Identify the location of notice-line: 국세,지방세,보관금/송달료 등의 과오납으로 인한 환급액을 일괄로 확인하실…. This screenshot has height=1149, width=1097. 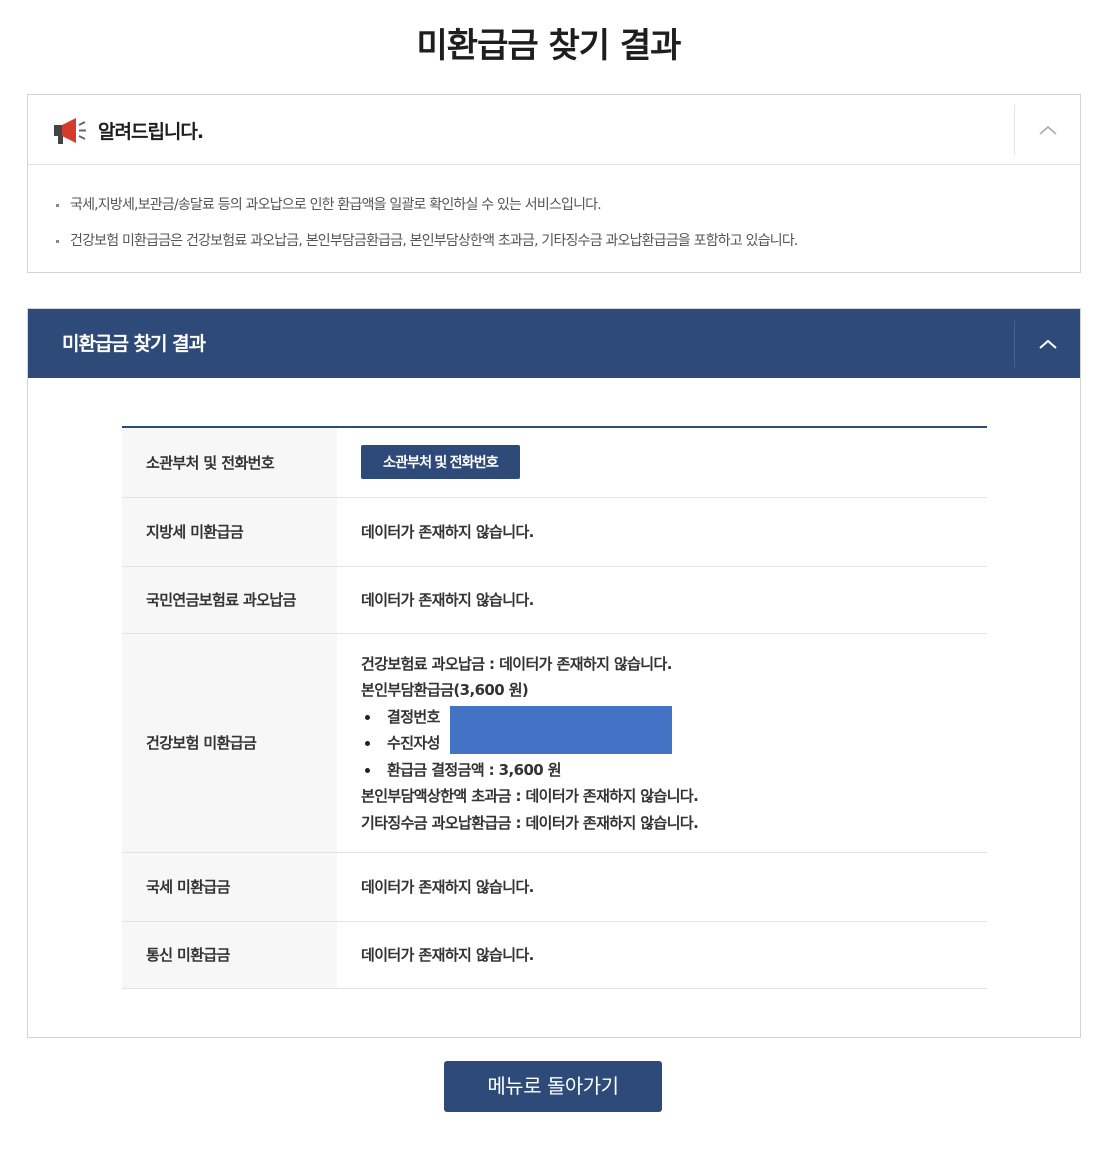
(568, 205).